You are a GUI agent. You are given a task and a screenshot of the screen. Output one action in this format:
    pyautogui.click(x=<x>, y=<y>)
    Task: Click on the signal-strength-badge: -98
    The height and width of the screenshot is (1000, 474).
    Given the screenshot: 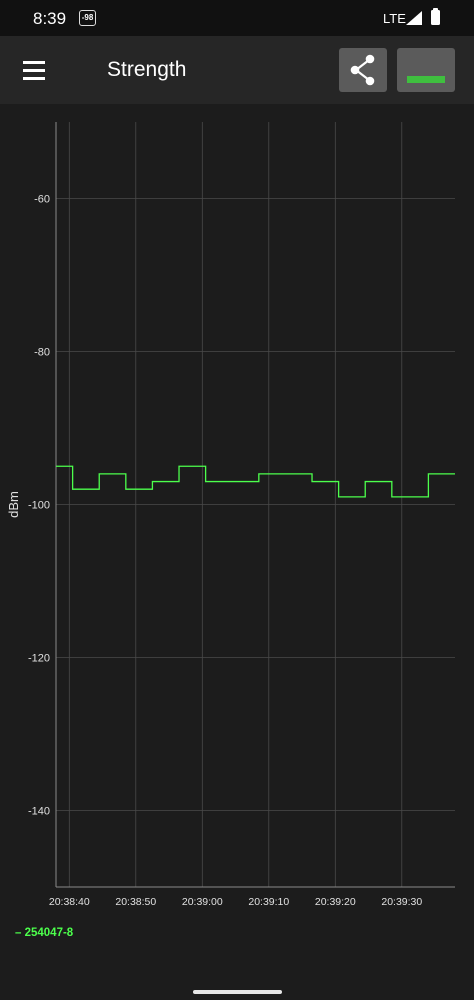 What is the action you would take?
    pyautogui.click(x=87, y=18)
    